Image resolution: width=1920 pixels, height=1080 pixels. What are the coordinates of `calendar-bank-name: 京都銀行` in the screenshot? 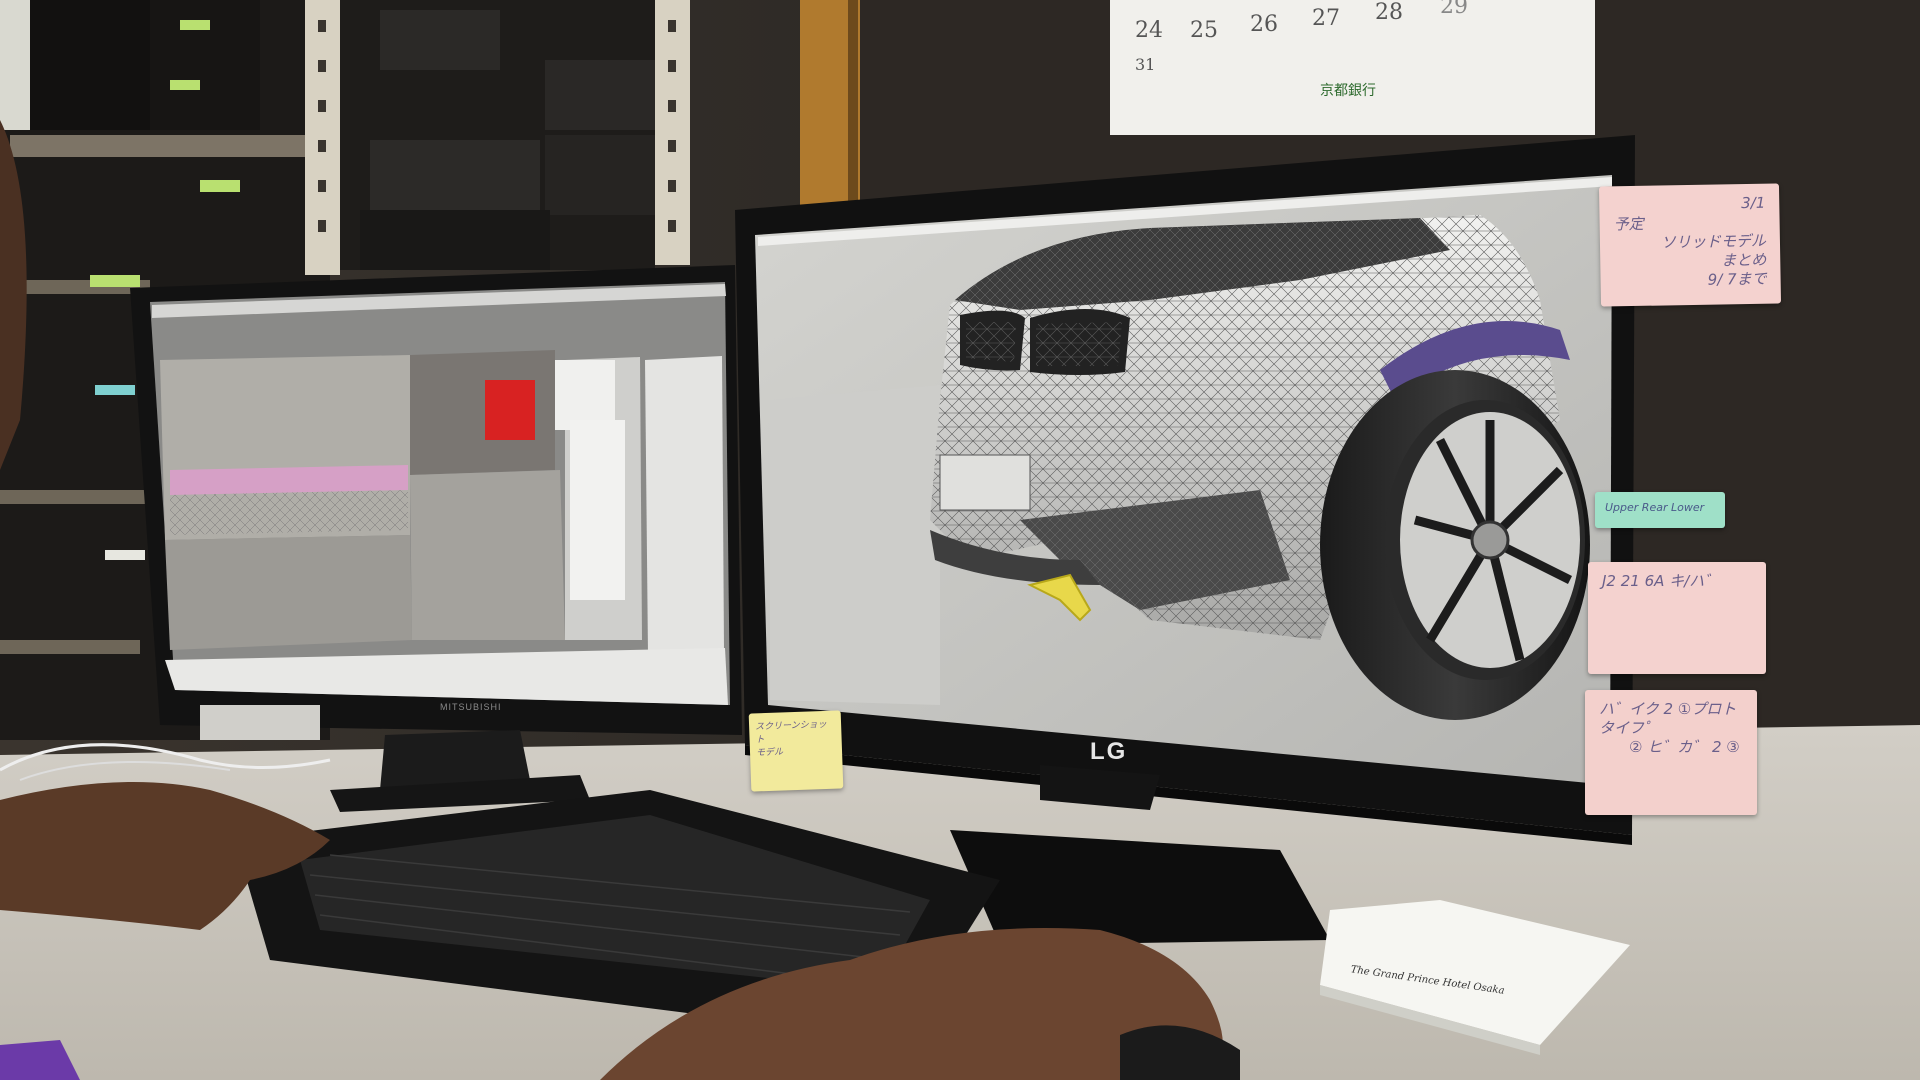 It's located at (1348, 91).